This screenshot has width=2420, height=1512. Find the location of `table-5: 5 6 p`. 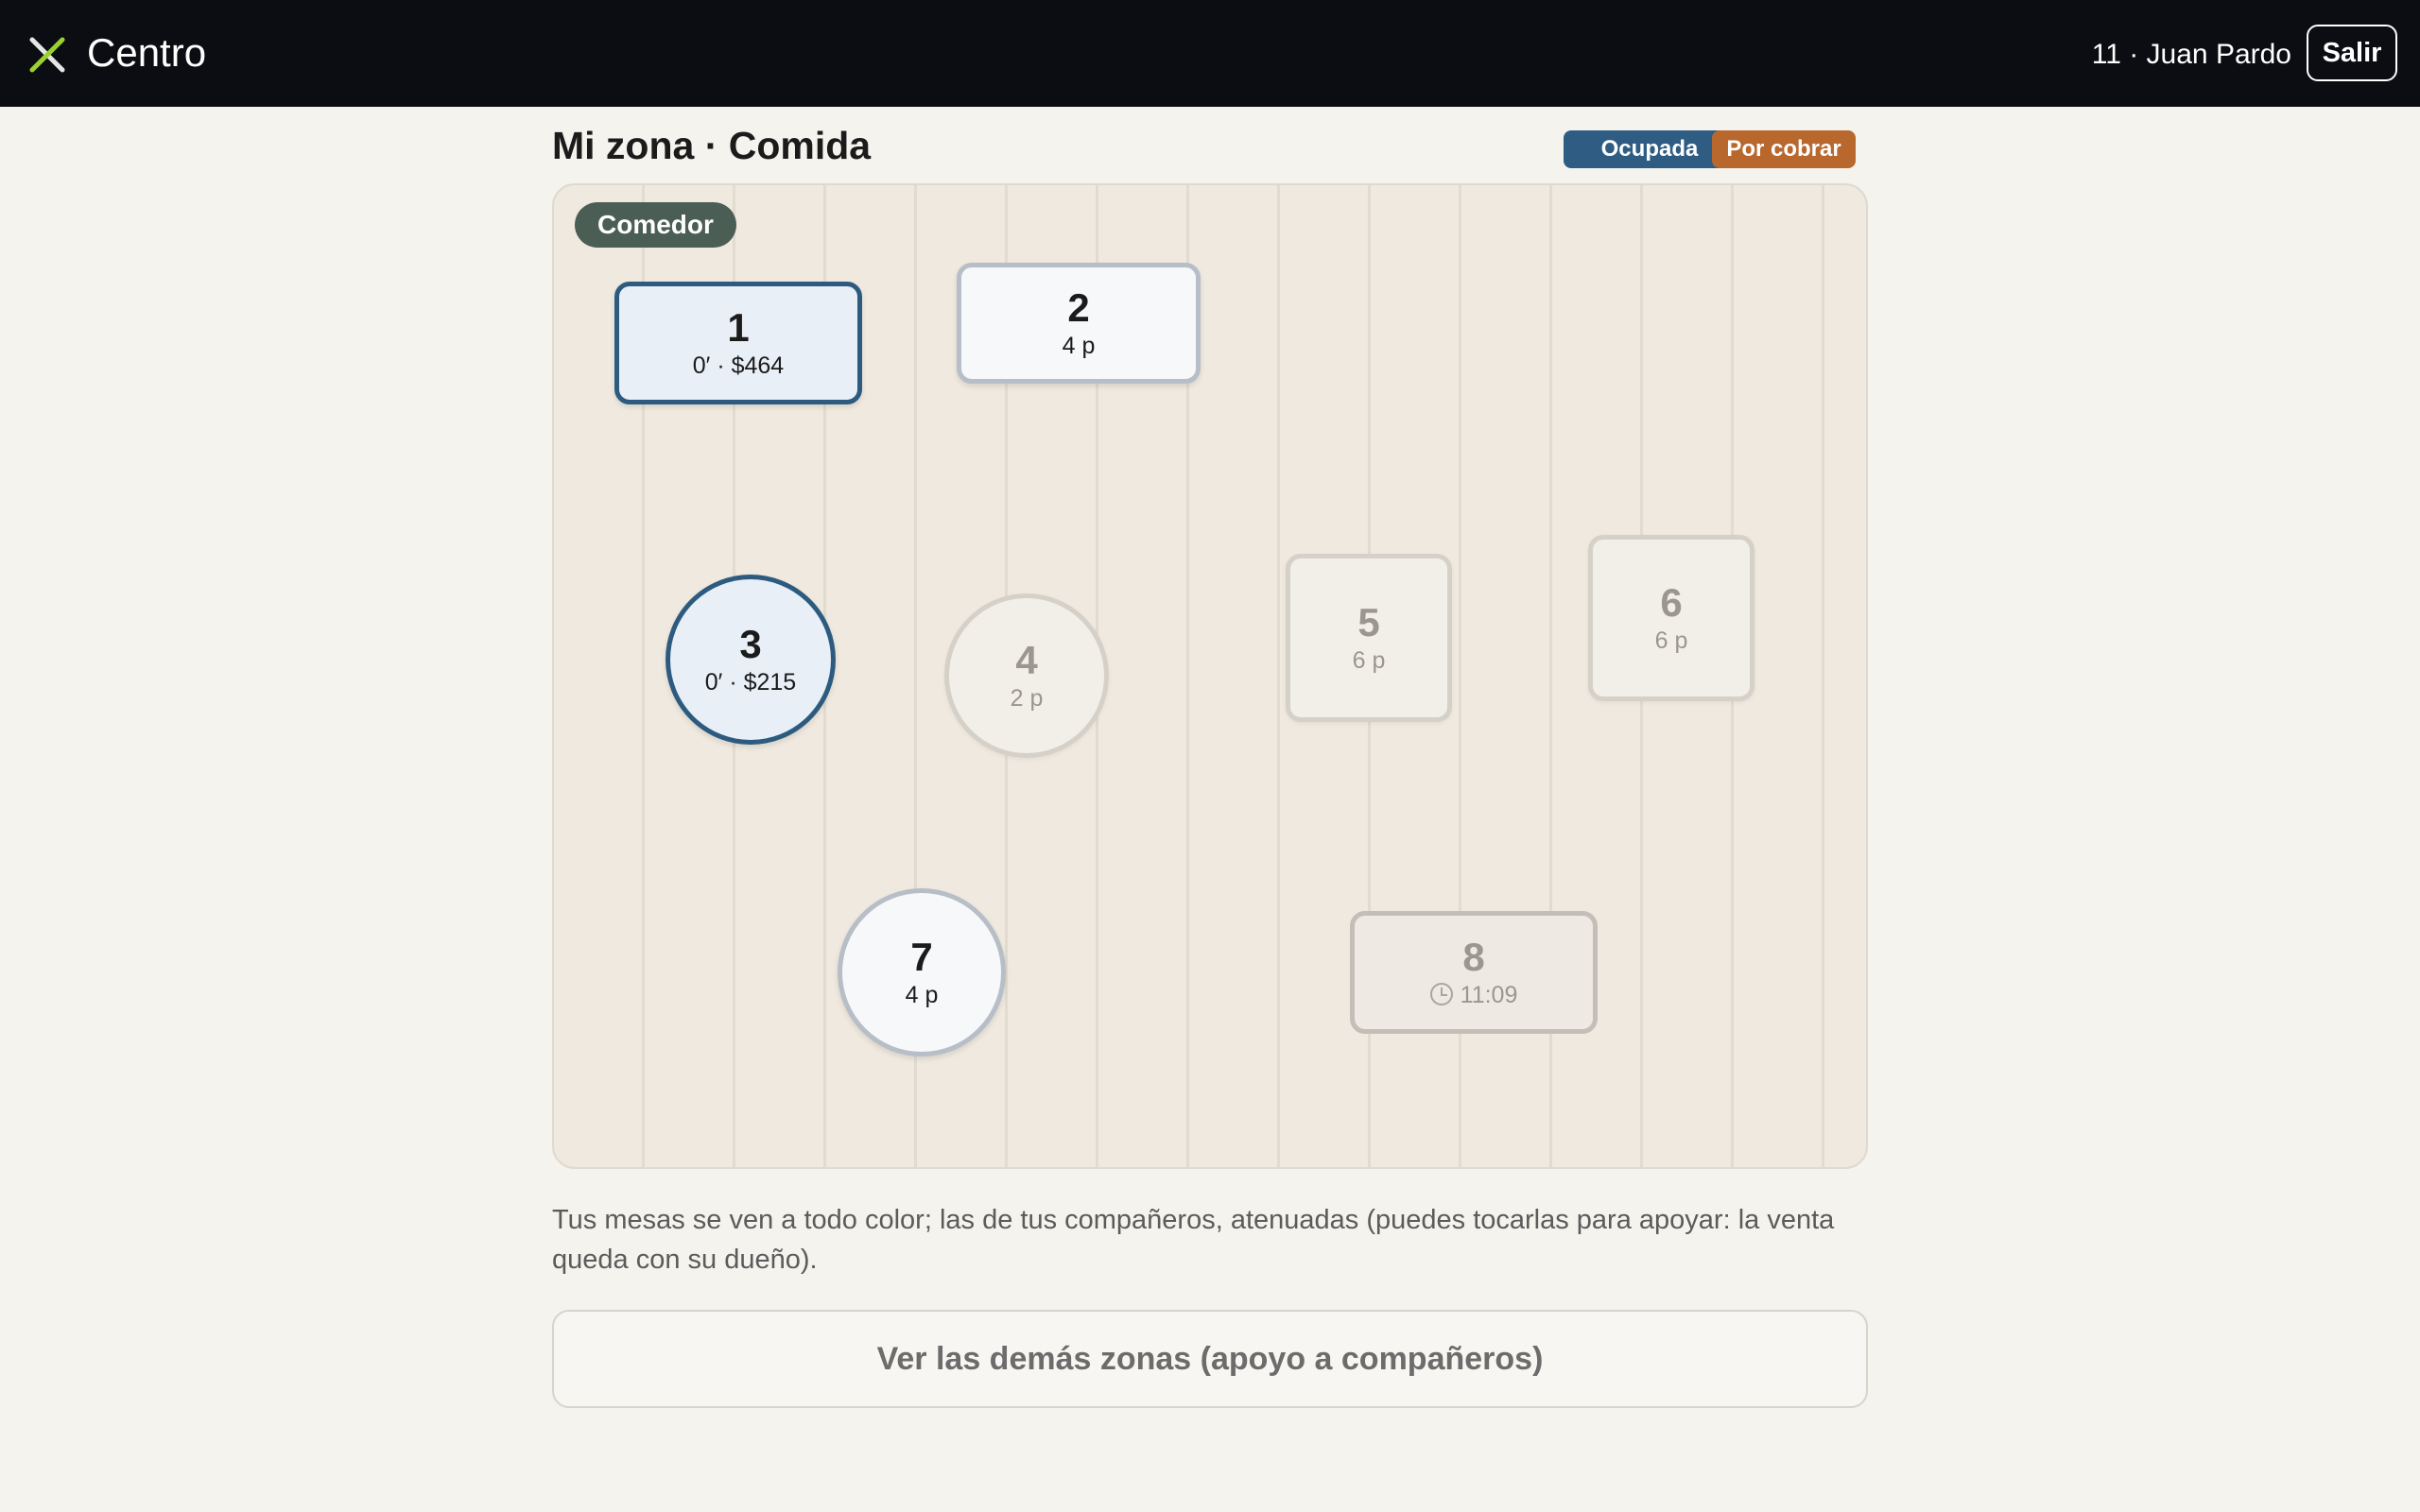

table-5: 5 6 p is located at coordinates (1369, 638).